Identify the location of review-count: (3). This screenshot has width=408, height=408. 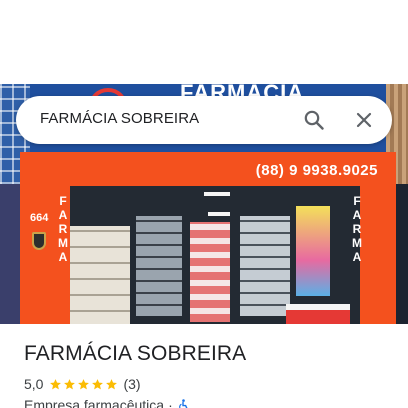
(131, 384).